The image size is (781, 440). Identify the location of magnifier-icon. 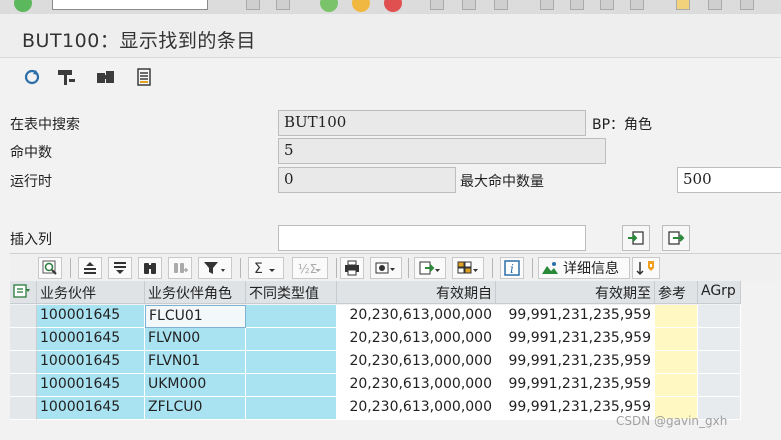
(49, 267).